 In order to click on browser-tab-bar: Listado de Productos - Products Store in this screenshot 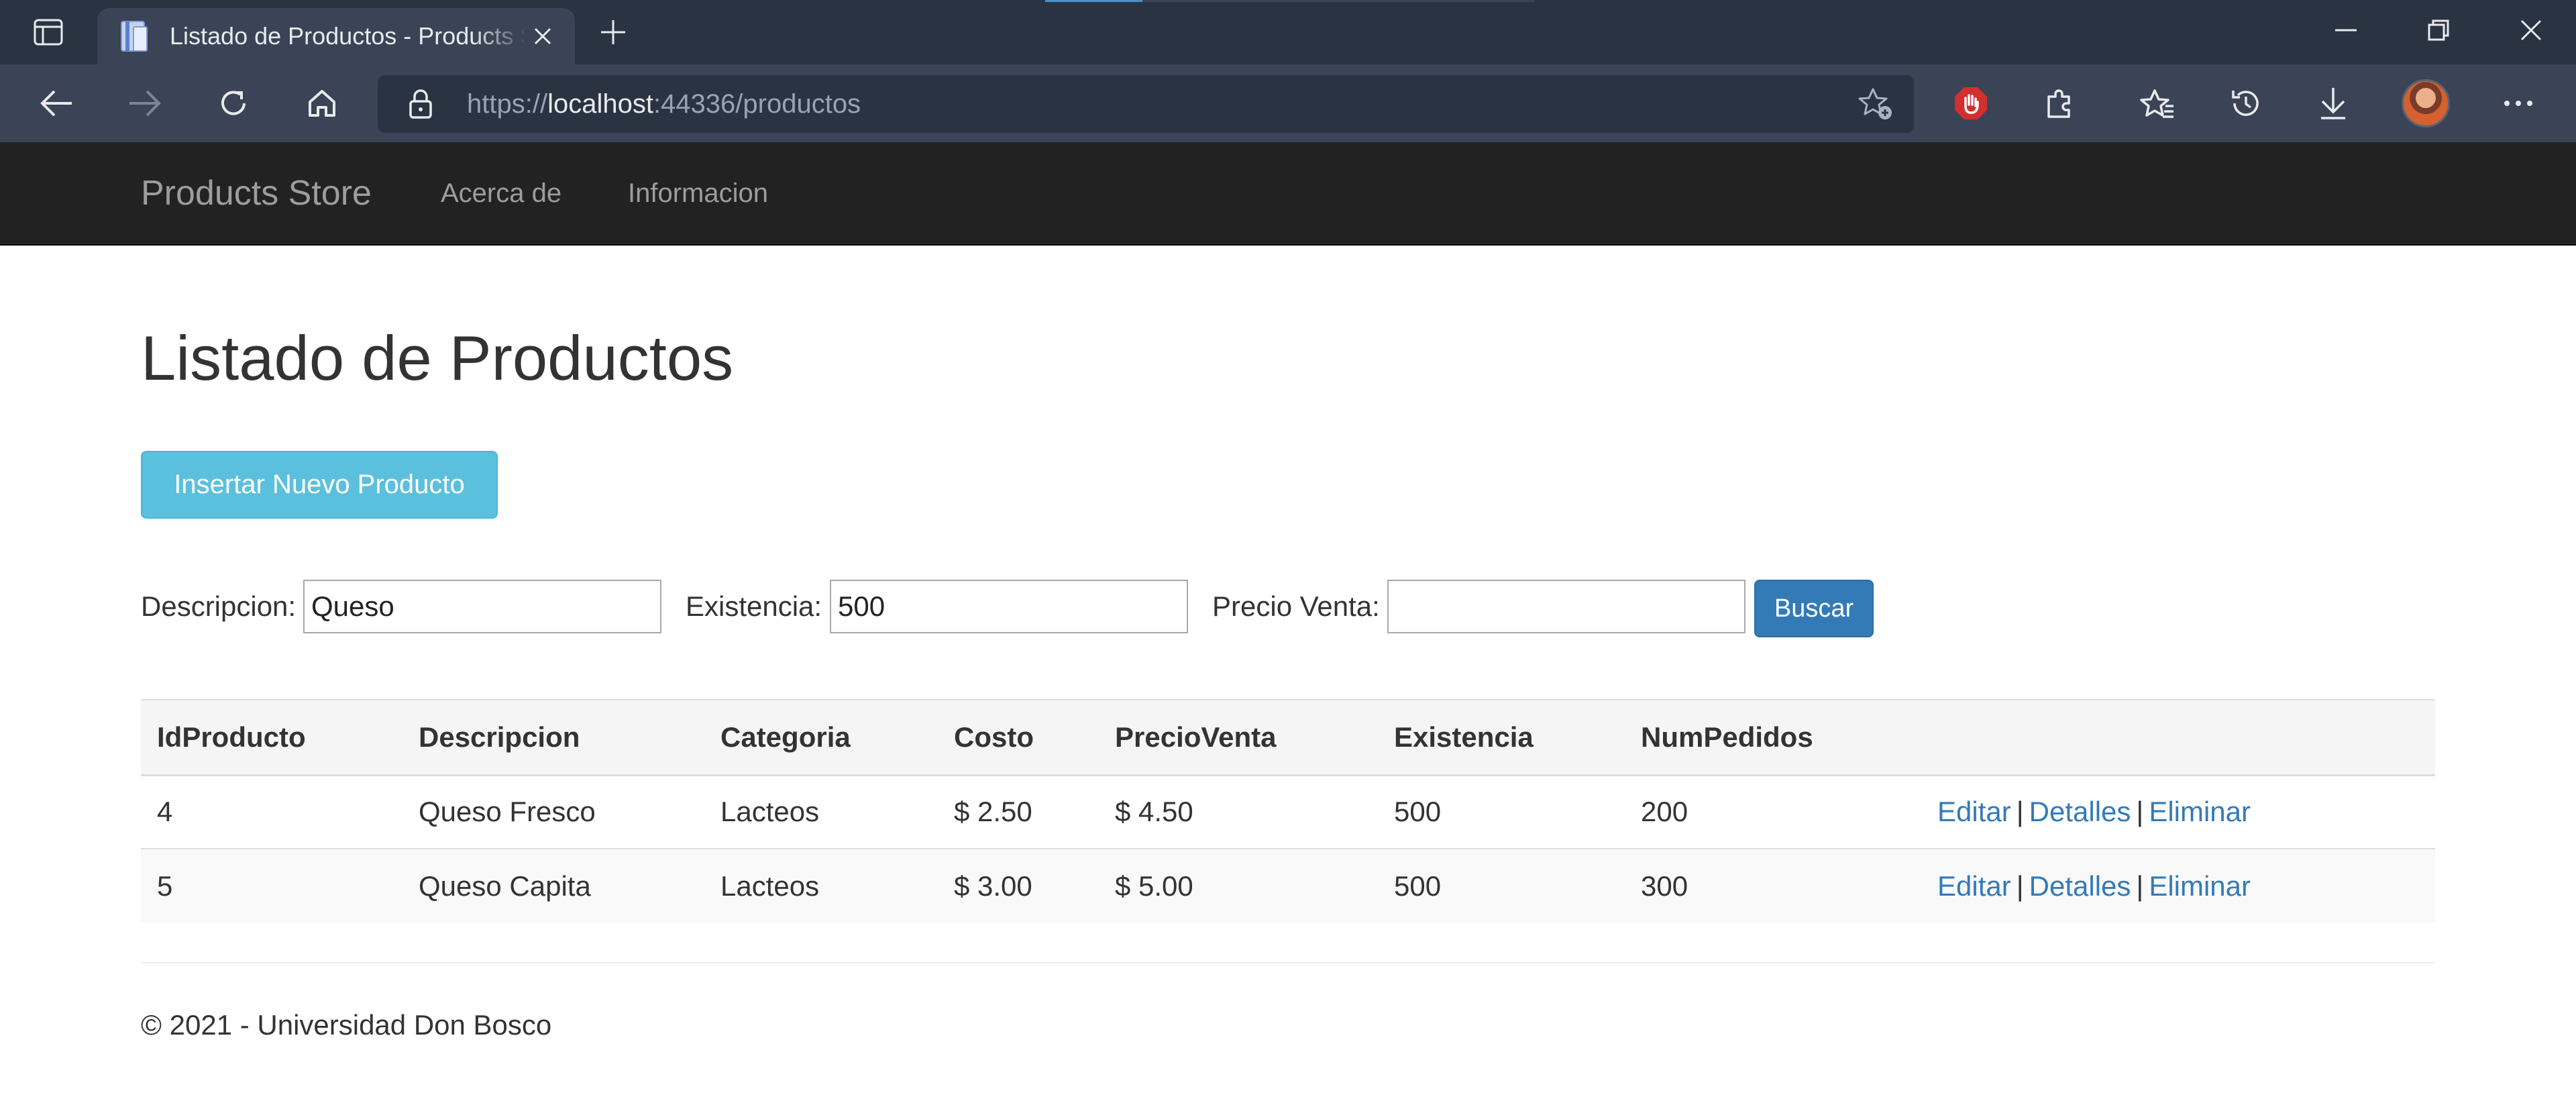, I will do `click(1288, 32)`.